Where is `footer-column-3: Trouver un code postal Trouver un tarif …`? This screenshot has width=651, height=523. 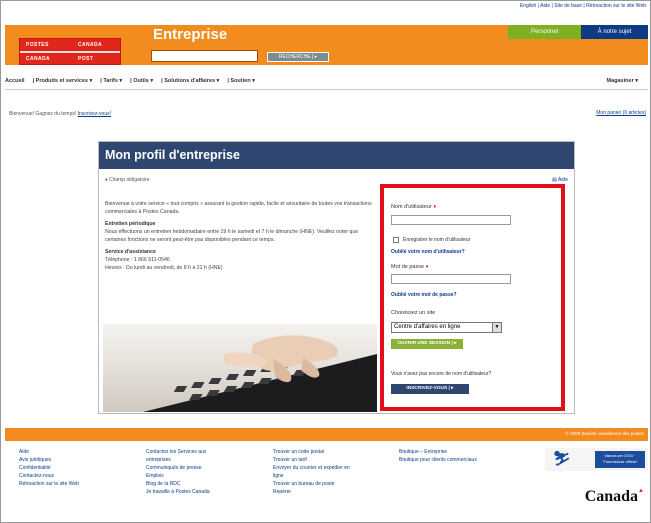
footer-column-3: Trouver un code postal Trouver un tarif … is located at coordinates (311, 472).